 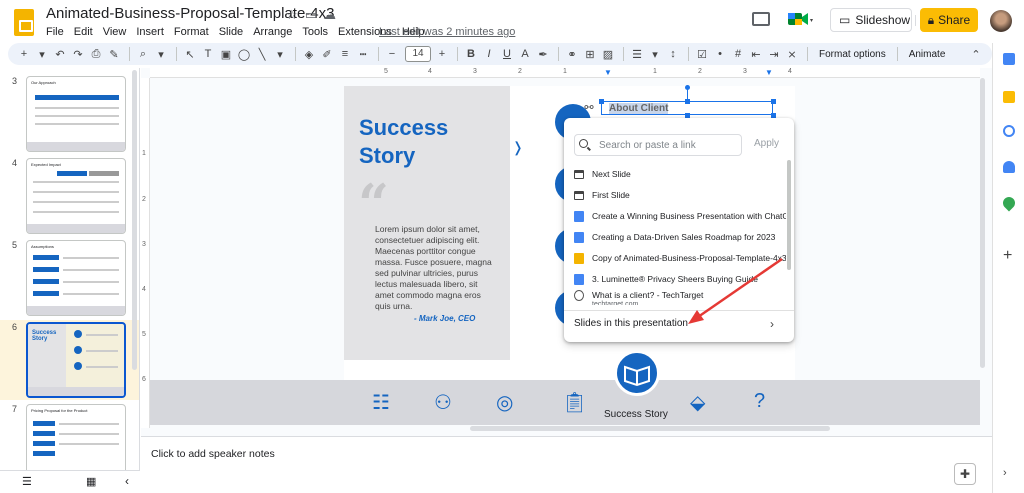 I want to click on meeting-nav-icon: ⚇, so click(x=443, y=402).